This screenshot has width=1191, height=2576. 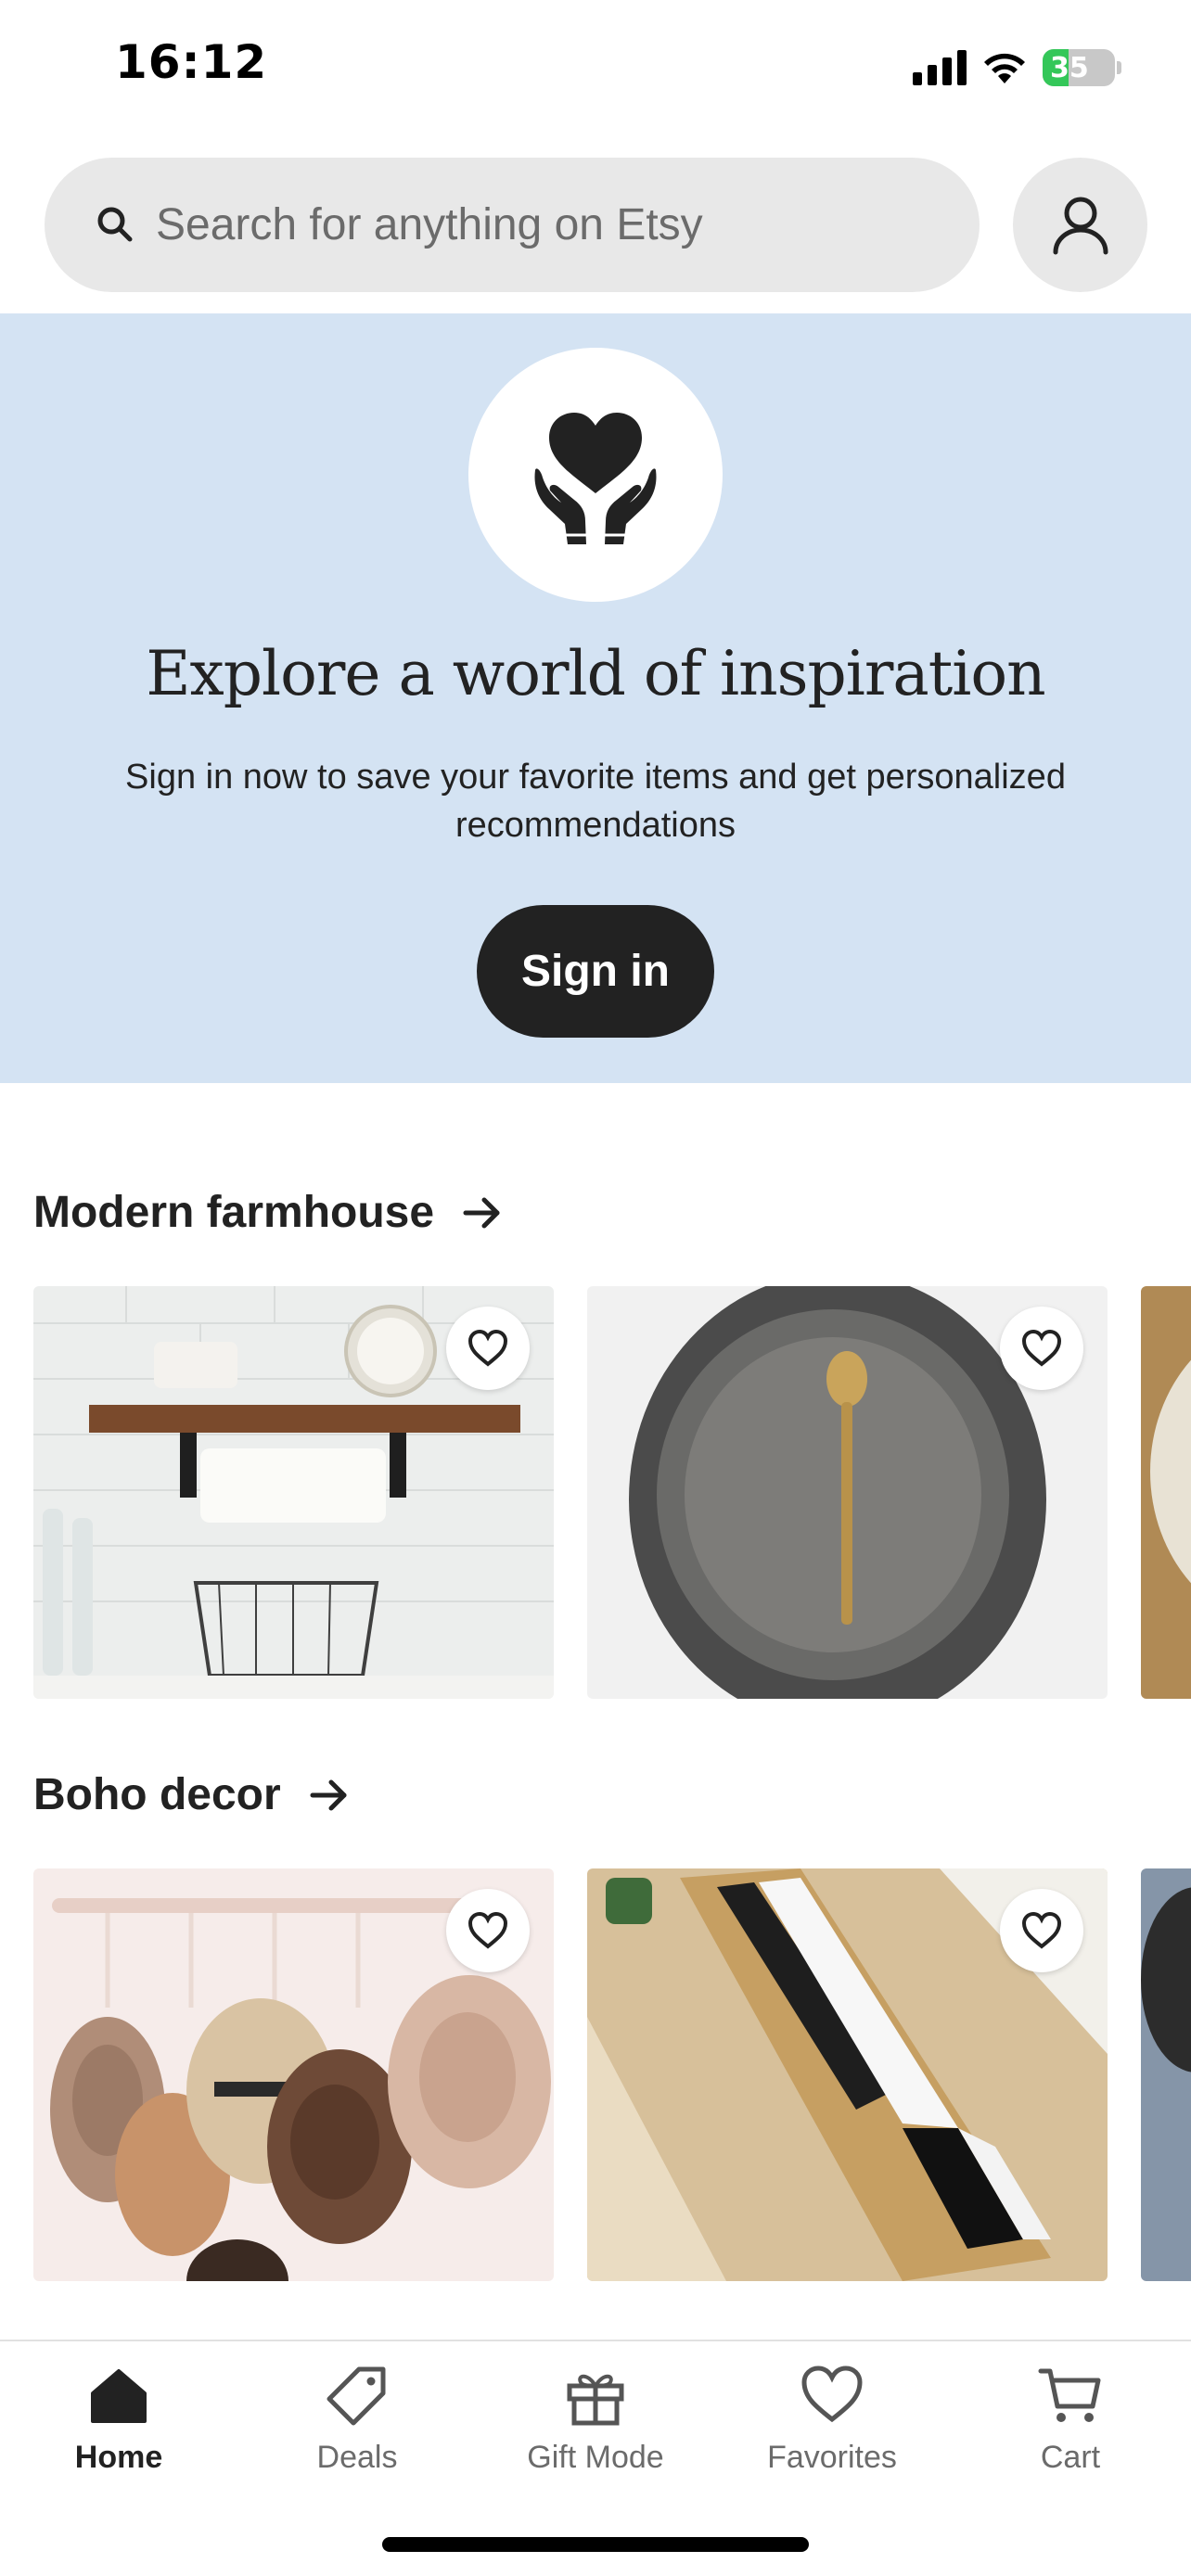 What do you see at coordinates (115, 224) in the screenshot?
I see `search-icon` at bounding box center [115, 224].